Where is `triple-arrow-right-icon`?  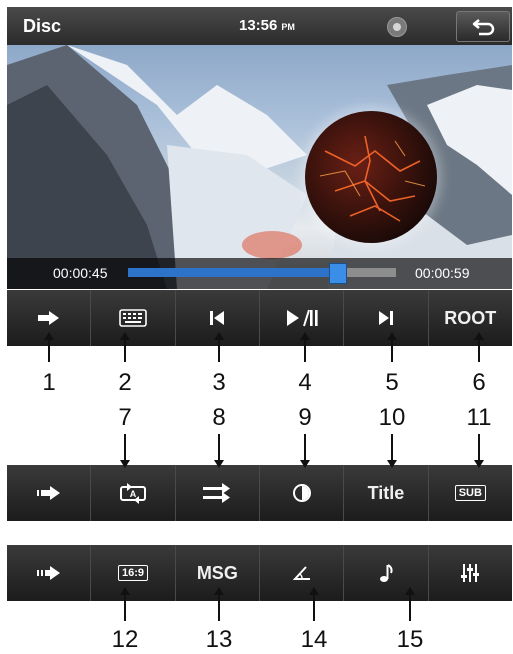
triple-arrow-right-icon is located at coordinates (48, 573).